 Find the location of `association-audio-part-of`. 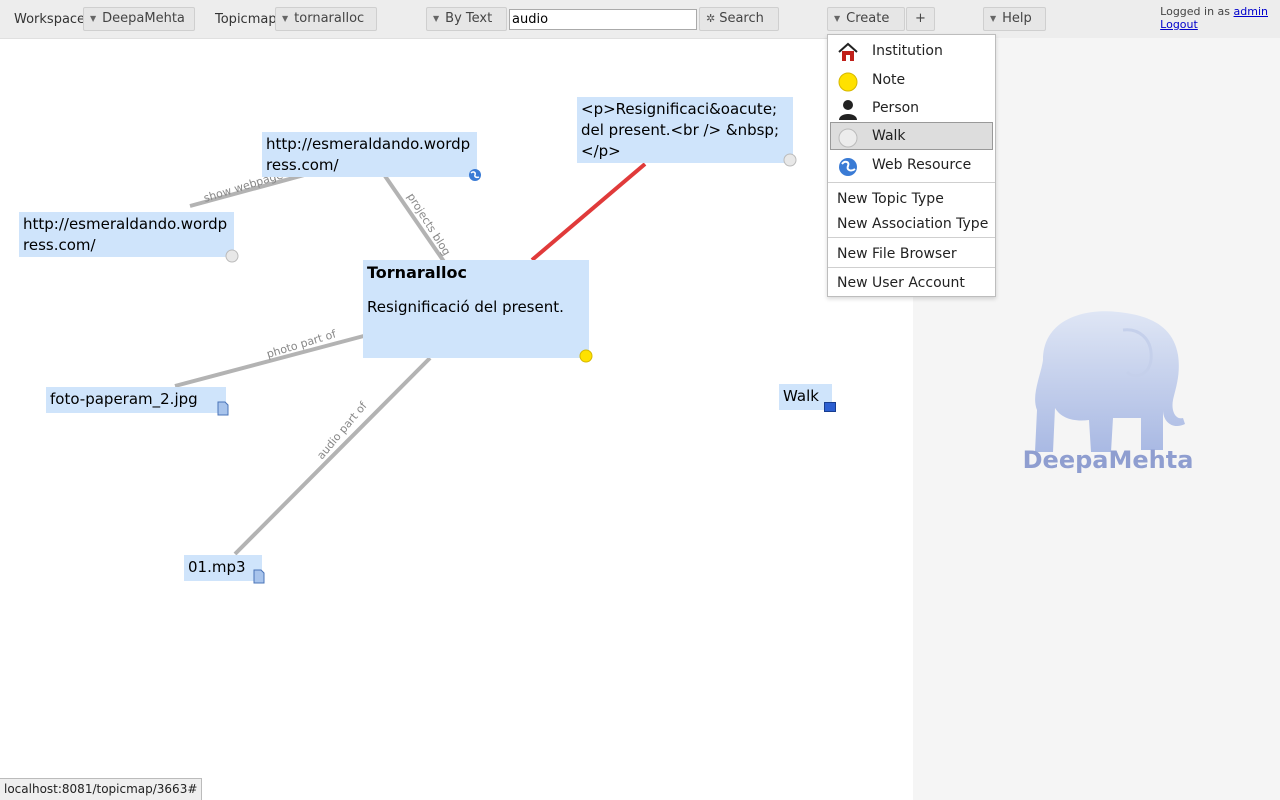

association-audio-part-of is located at coordinates (332, 456).